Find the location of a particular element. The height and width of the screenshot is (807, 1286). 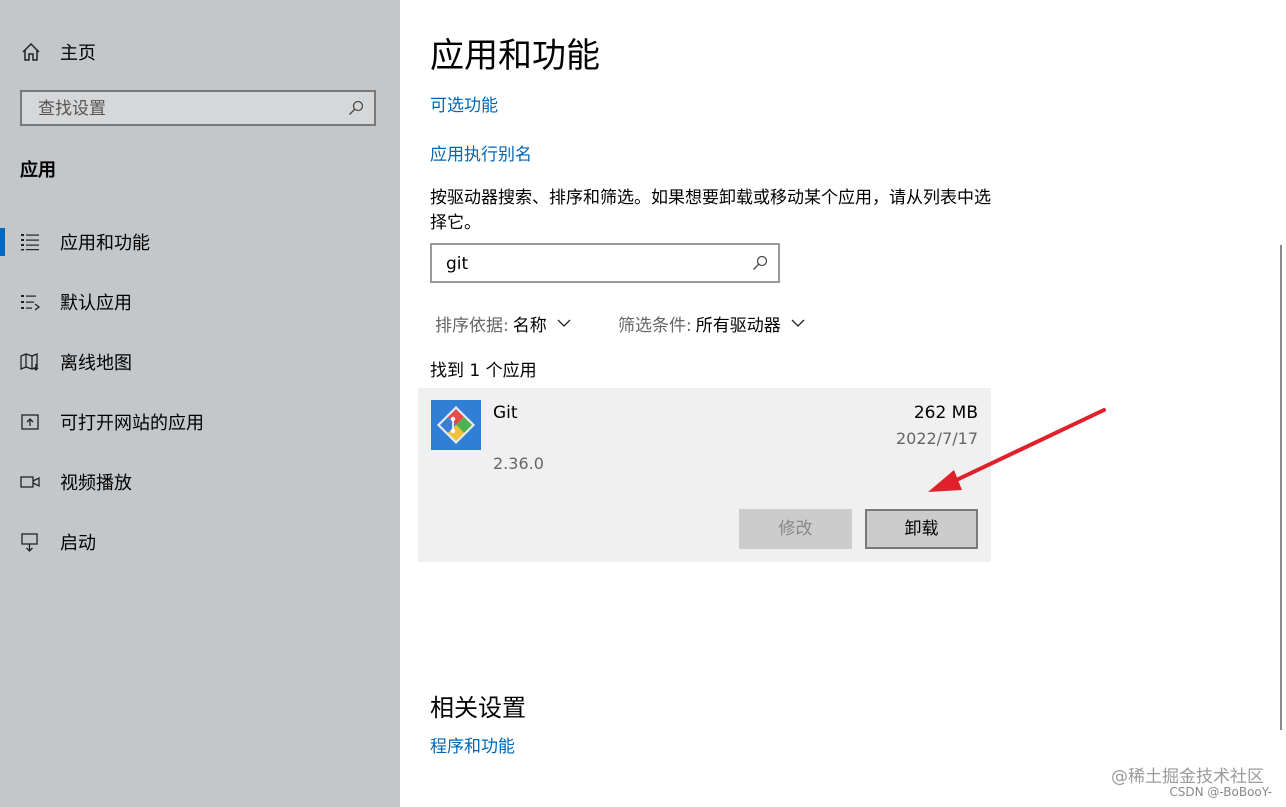

sort-dropdown: 排序依据: 名称 is located at coordinates (503, 323).